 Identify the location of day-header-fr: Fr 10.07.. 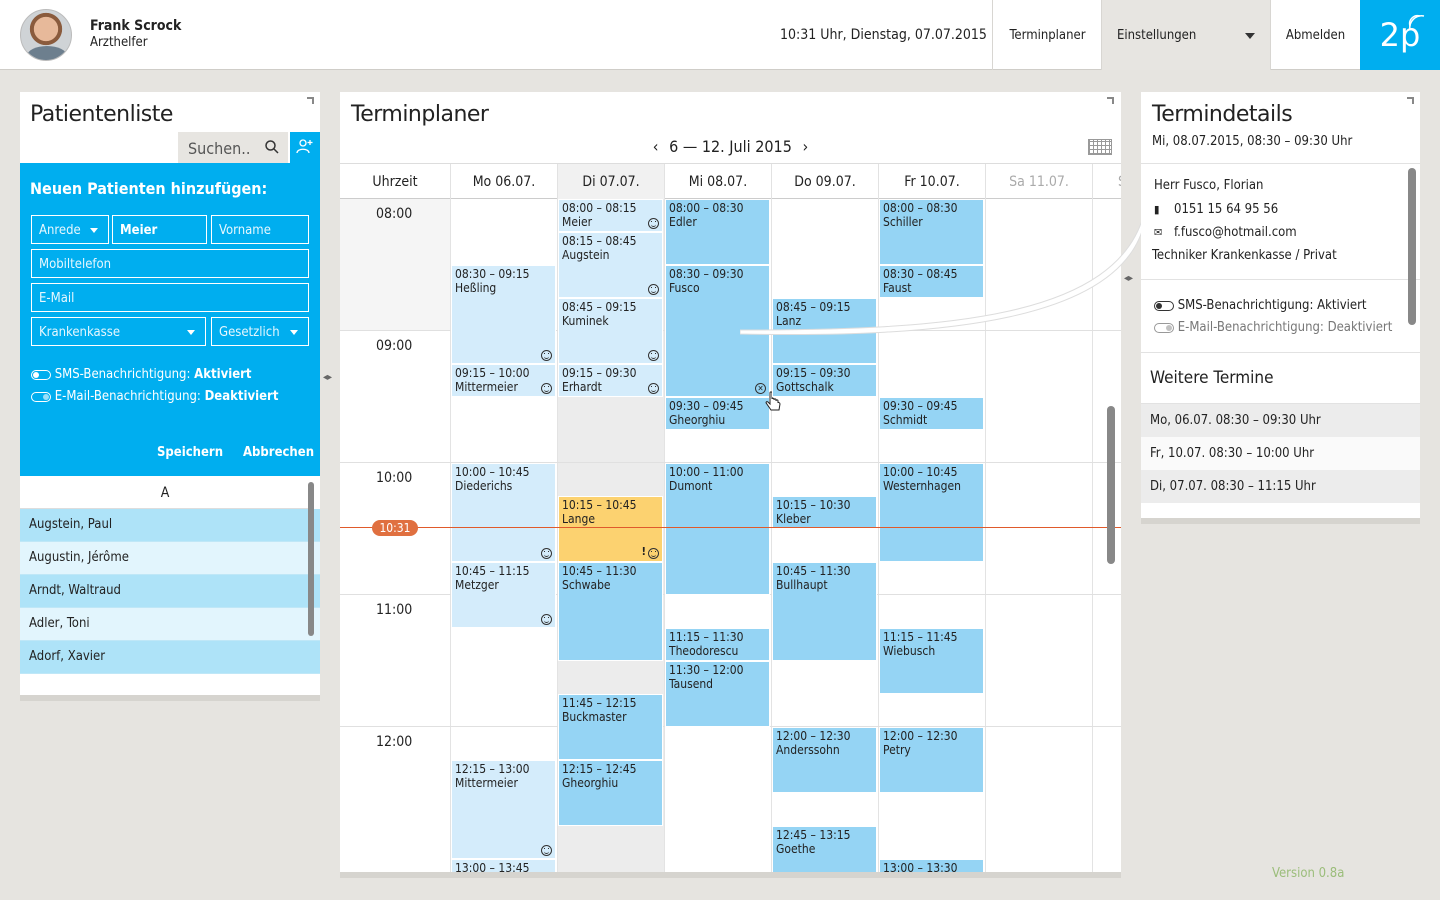
(931, 182).